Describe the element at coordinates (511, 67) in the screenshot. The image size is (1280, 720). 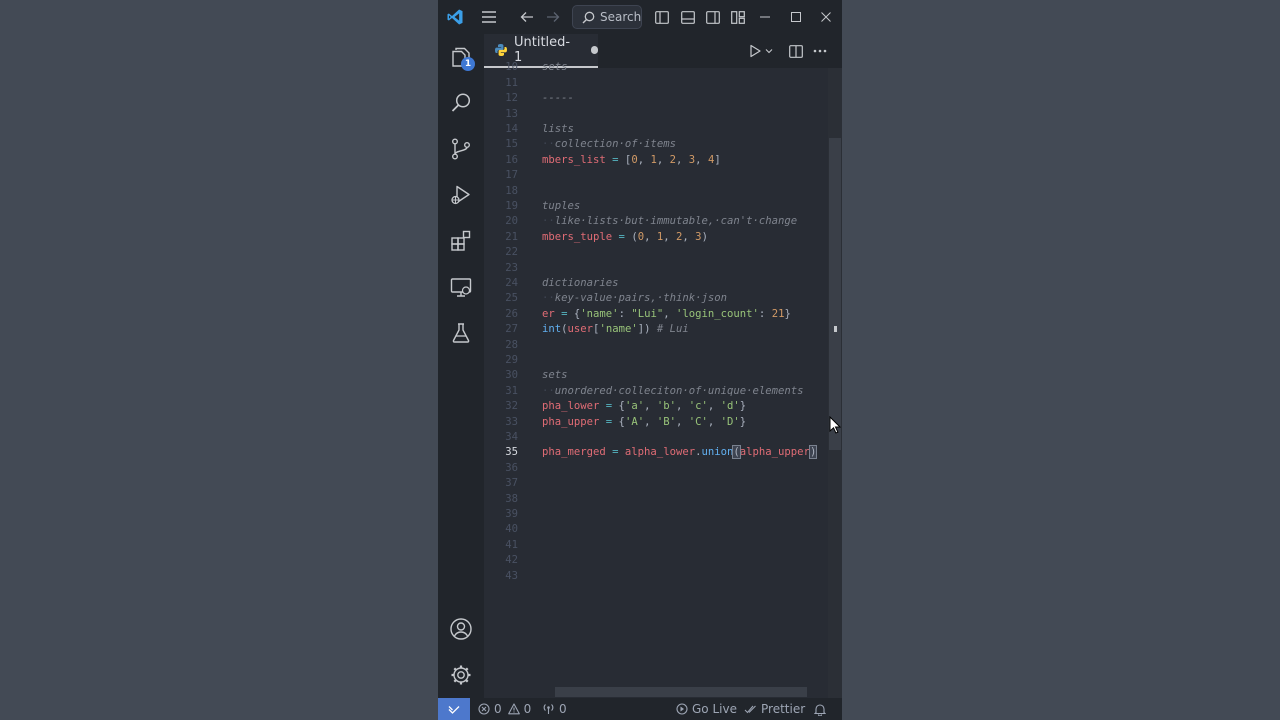
I see `line-number: 10` at that location.